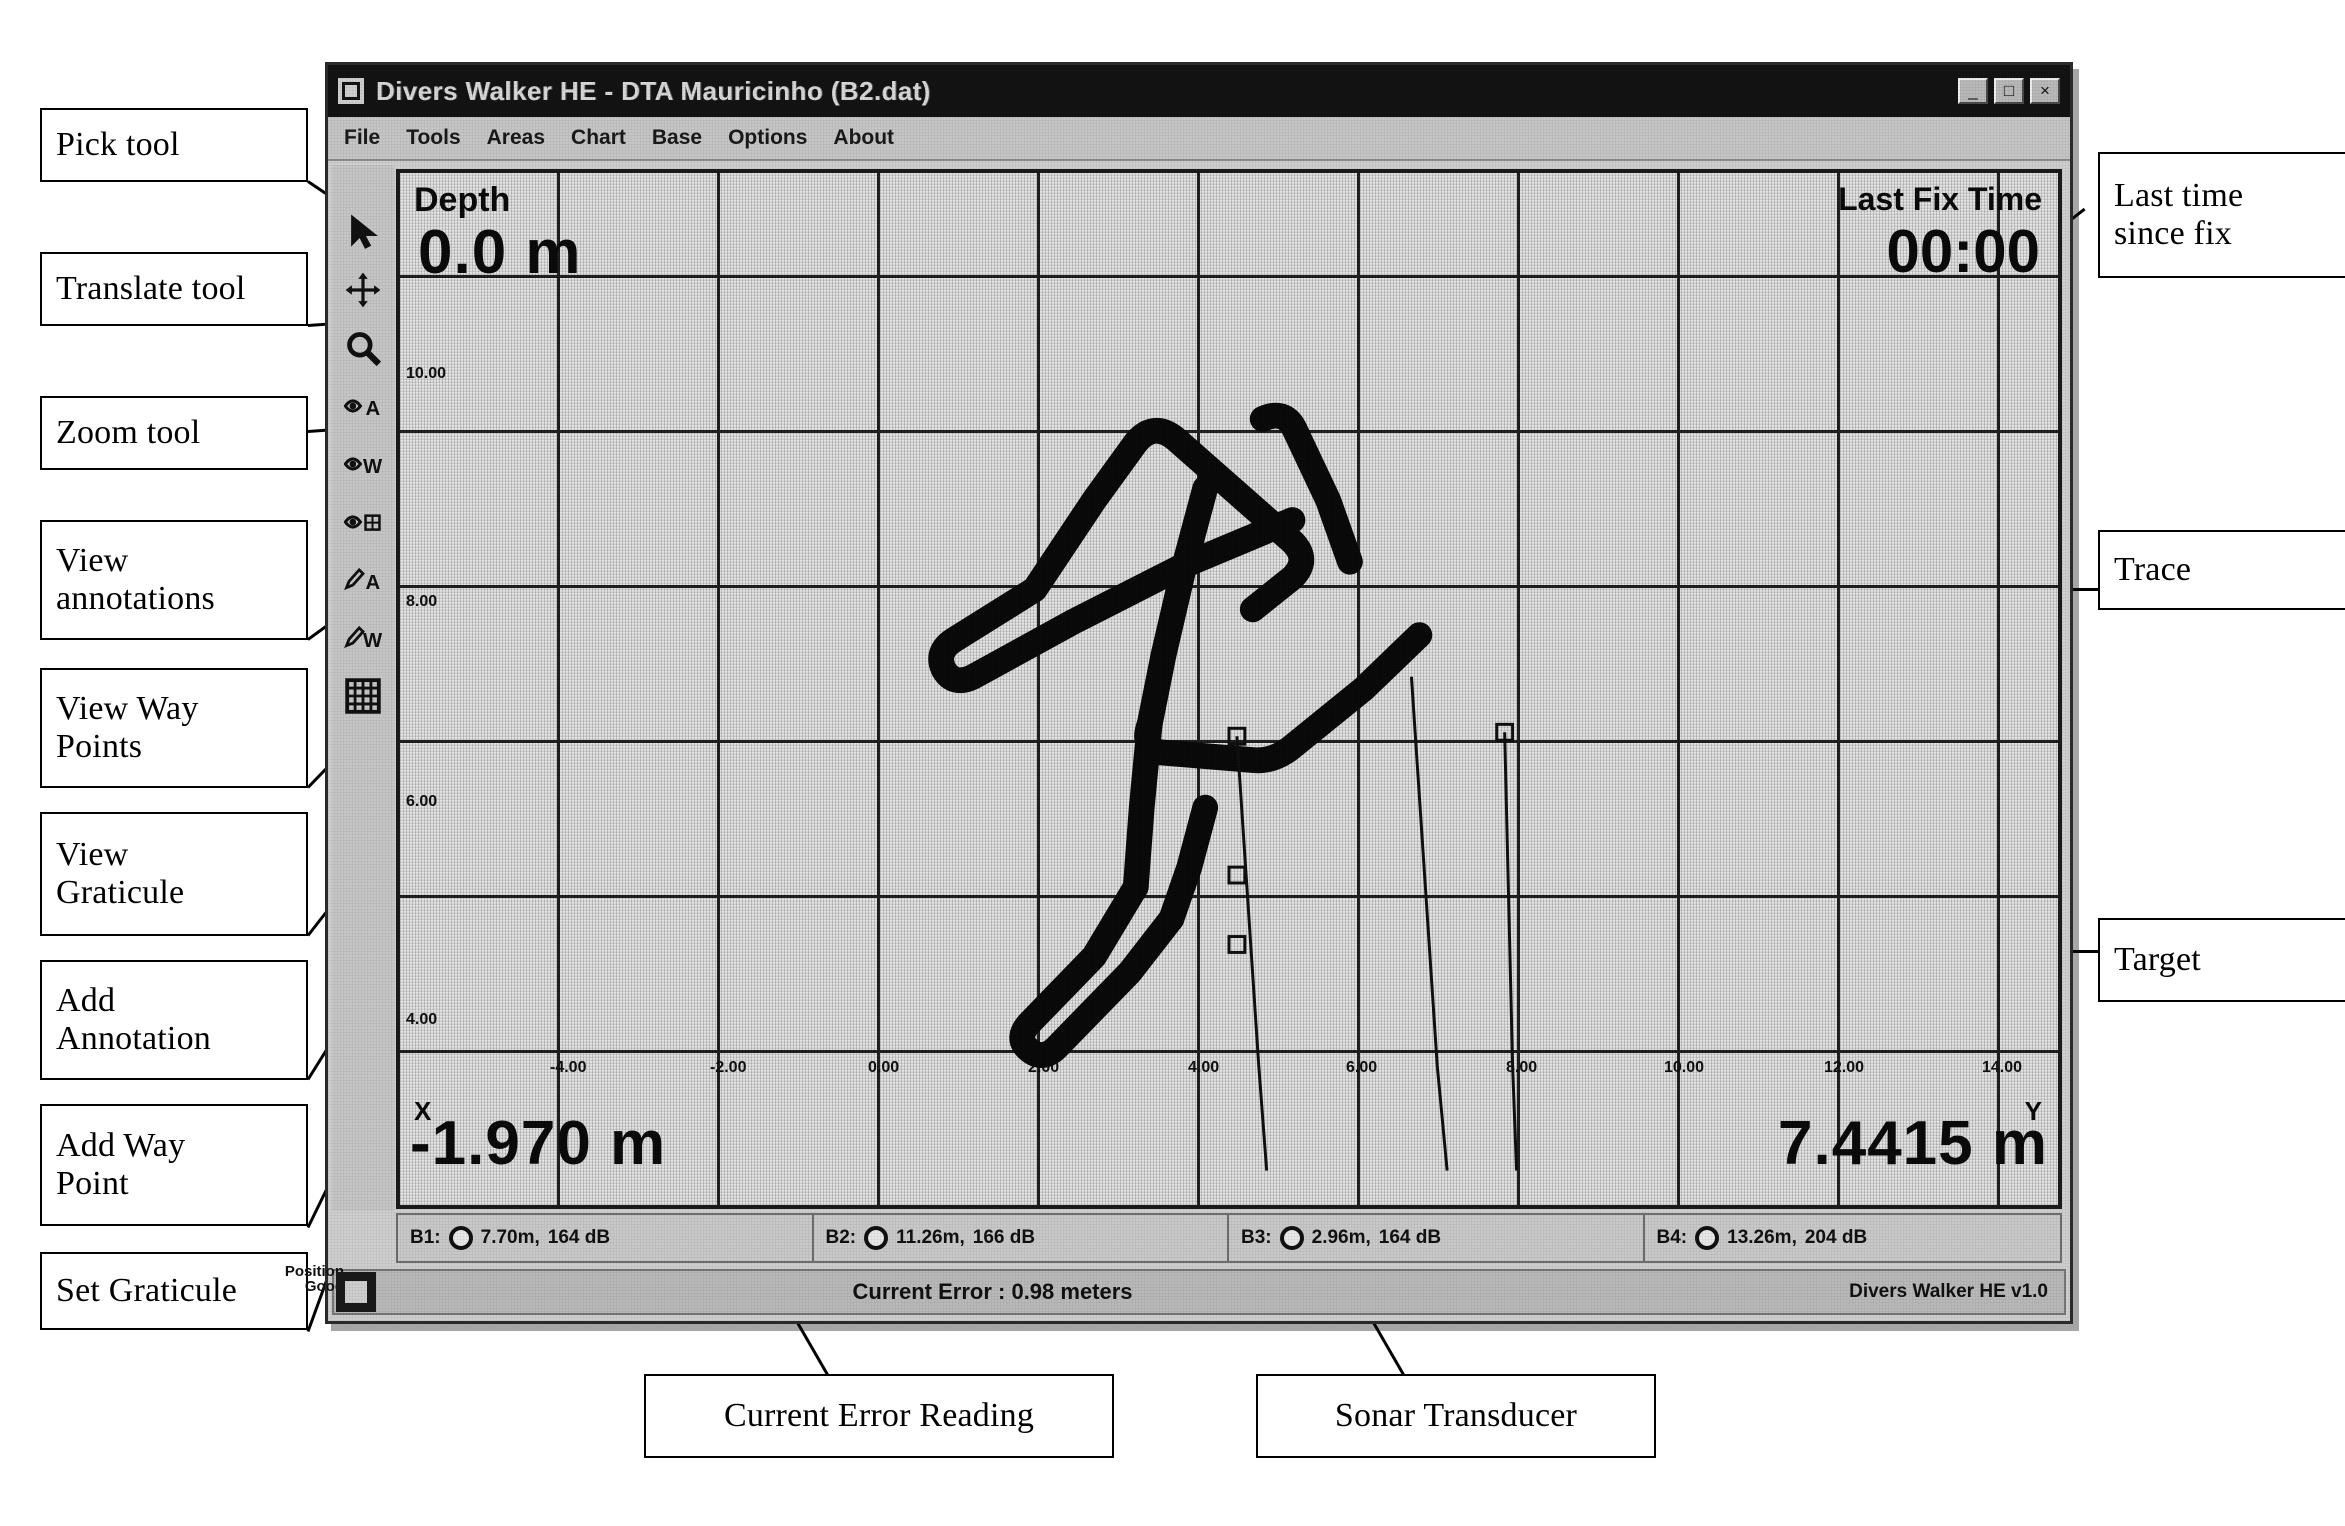 Image resolution: width=2345 pixels, height=1526 pixels. I want to click on beacon-b2-status-icon, so click(876, 1238).